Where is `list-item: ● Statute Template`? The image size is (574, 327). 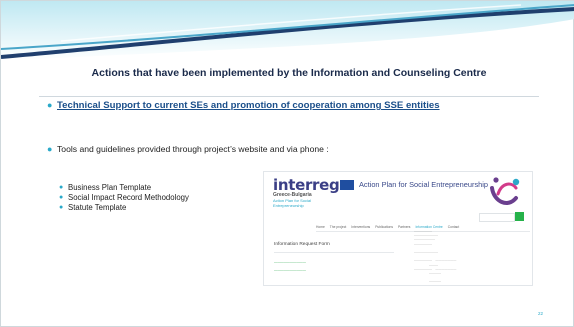
list-item: ● Statute Template is located at coordinates (124, 207).